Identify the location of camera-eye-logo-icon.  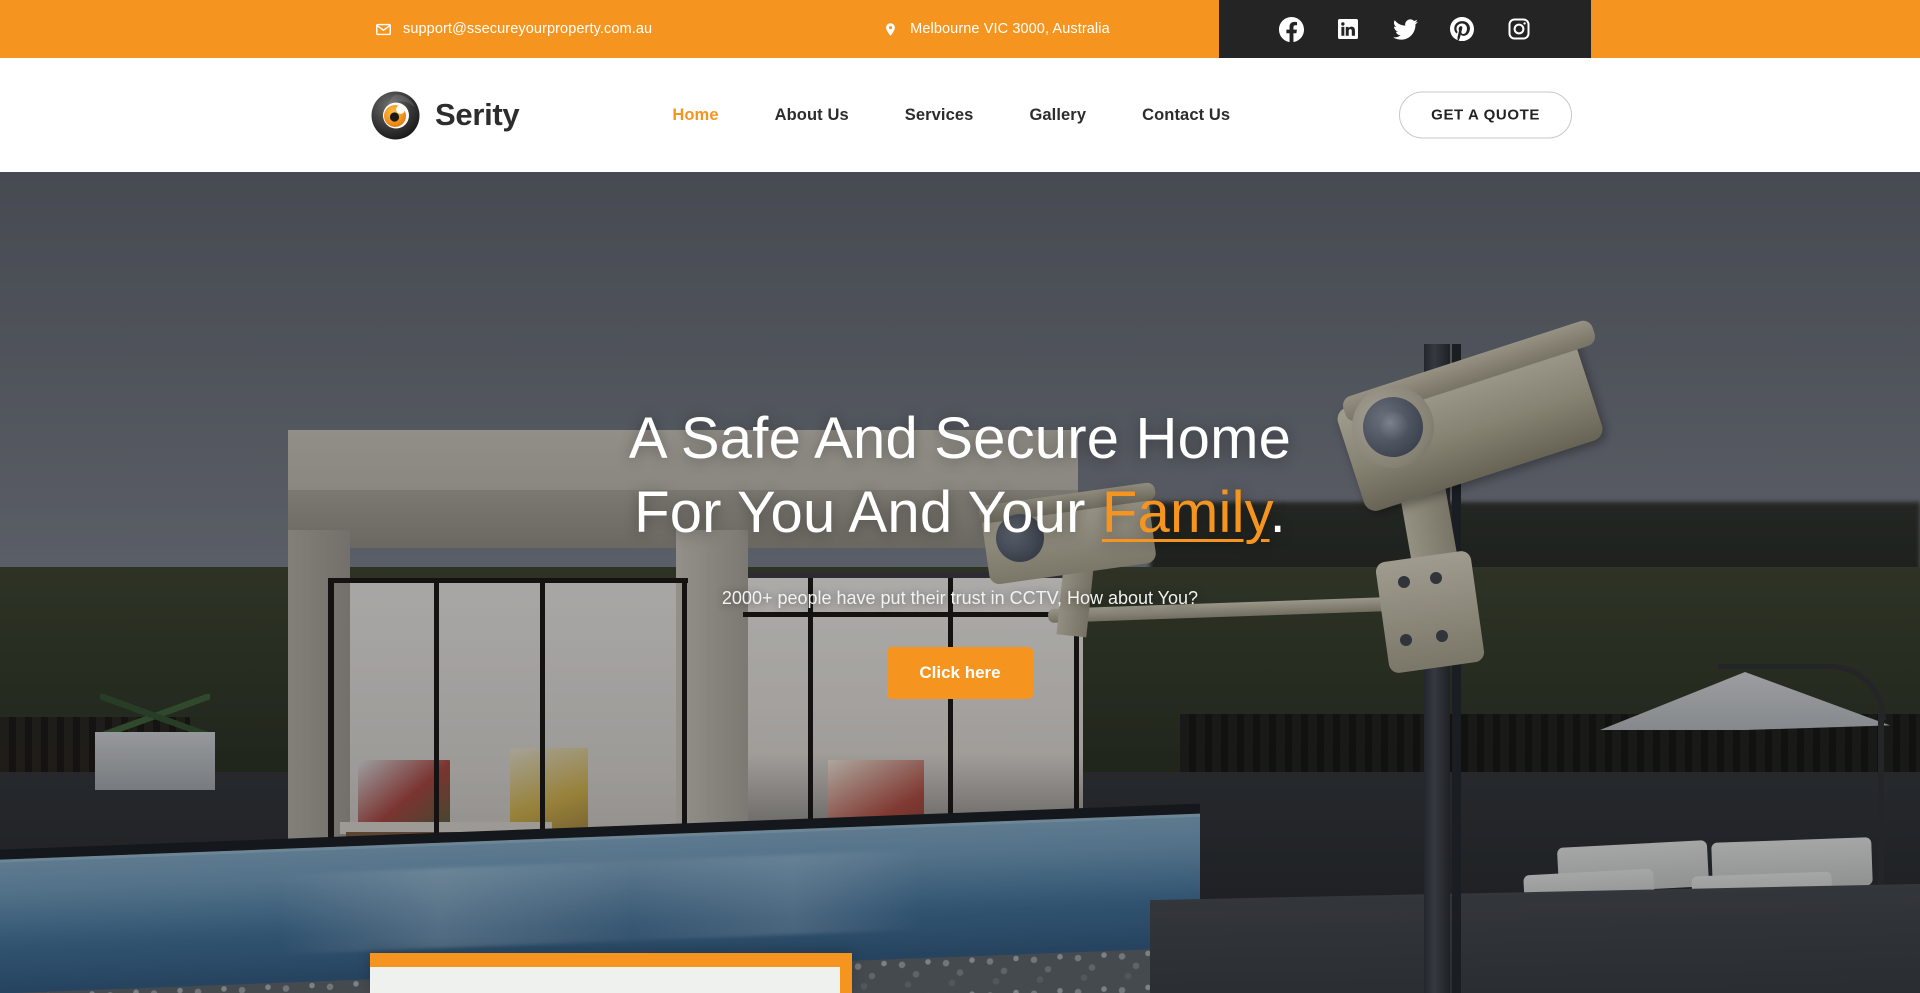
(395, 115).